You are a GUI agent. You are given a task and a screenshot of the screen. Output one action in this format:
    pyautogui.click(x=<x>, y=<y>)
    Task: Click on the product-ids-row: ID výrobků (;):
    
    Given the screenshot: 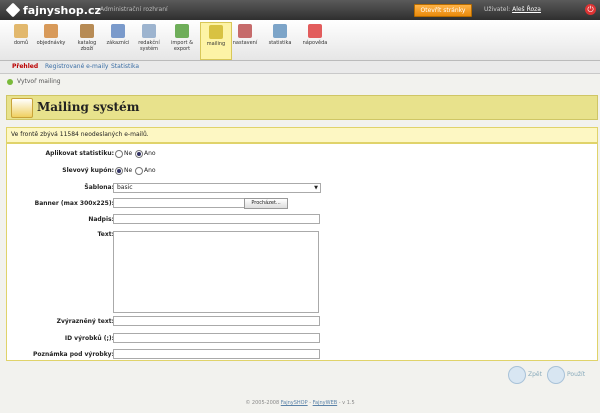 What is the action you would take?
    pyautogui.click(x=302, y=339)
    